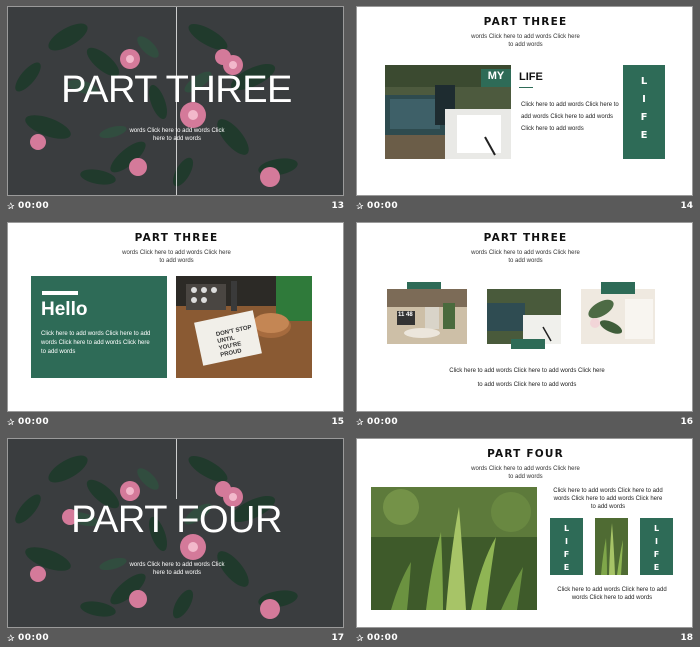  I want to click on slide-meta-bar: ✰ 00:00 13, so click(175, 208).